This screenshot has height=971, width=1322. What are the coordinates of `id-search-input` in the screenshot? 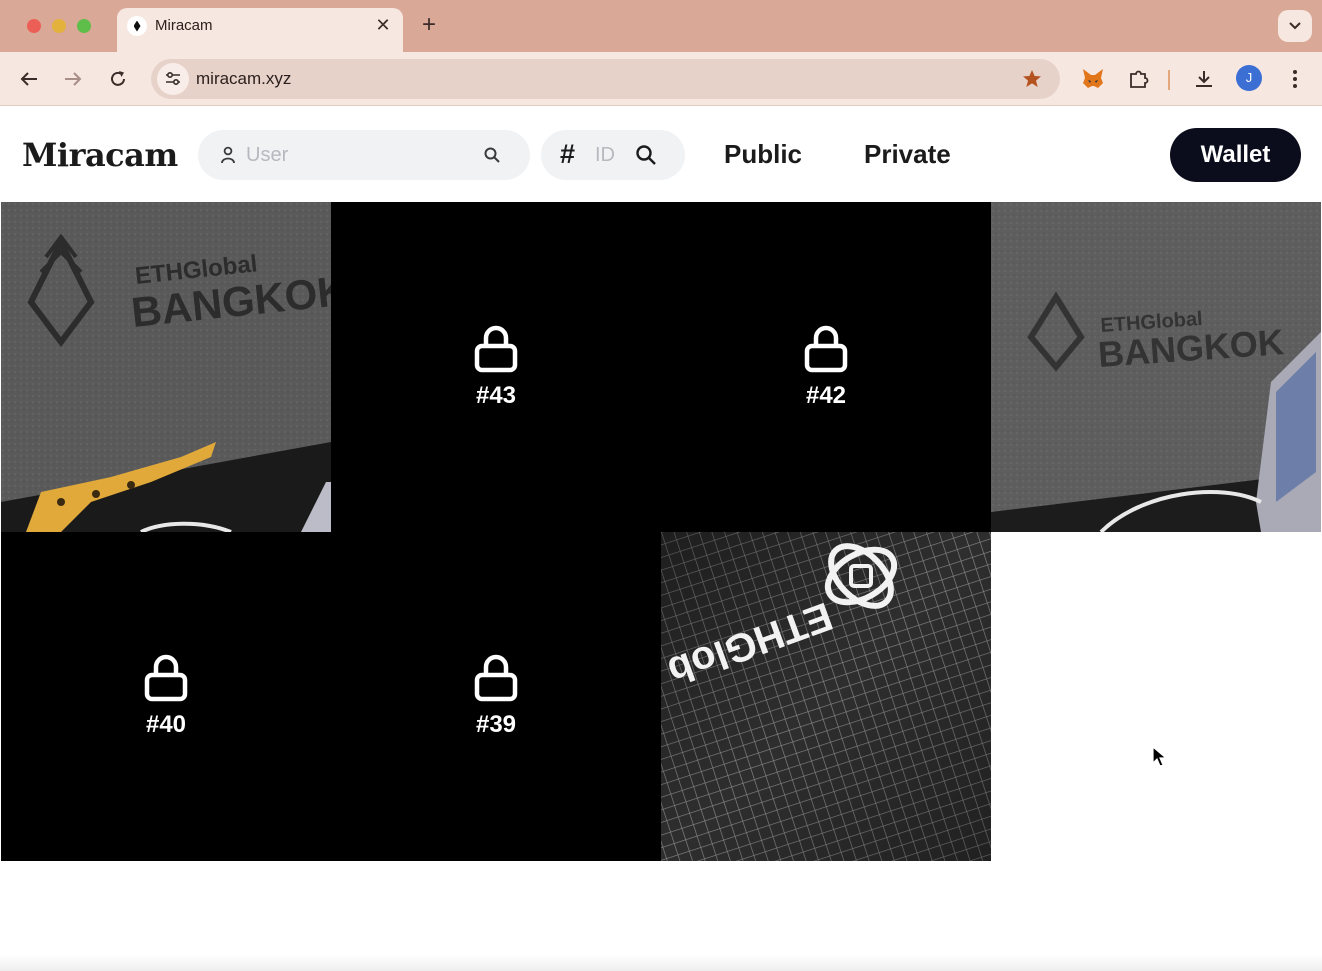 It's located at (616, 155).